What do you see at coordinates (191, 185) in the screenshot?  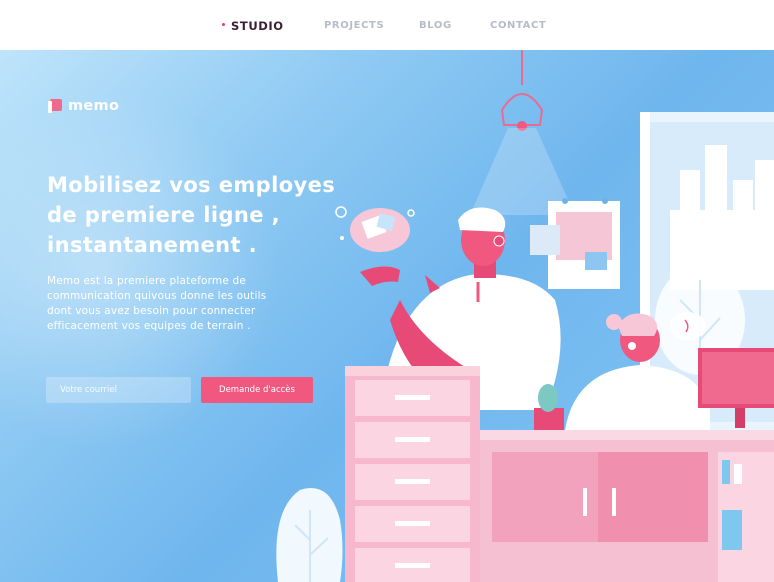 I see `headline-line-1: Mobilisez vos employes` at bounding box center [191, 185].